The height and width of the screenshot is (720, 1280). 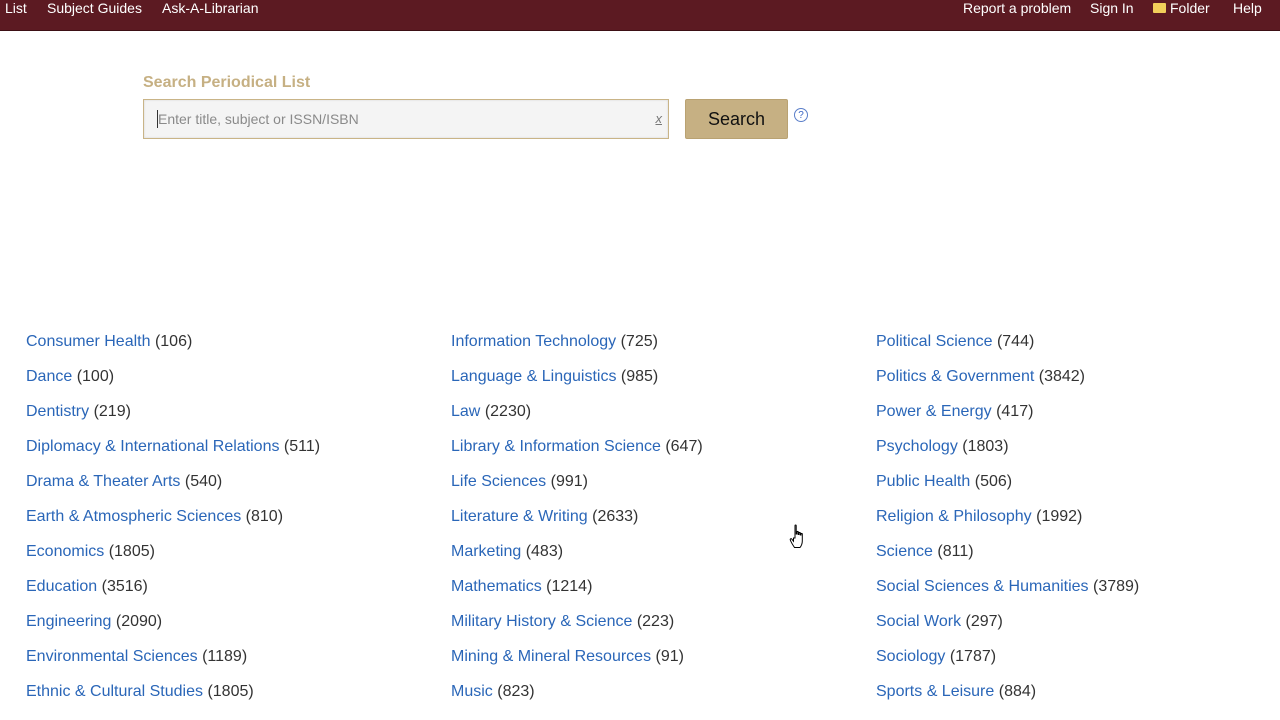 What do you see at coordinates (1247, 8) in the screenshot?
I see `help-link: Help` at bounding box center [1247, 8].